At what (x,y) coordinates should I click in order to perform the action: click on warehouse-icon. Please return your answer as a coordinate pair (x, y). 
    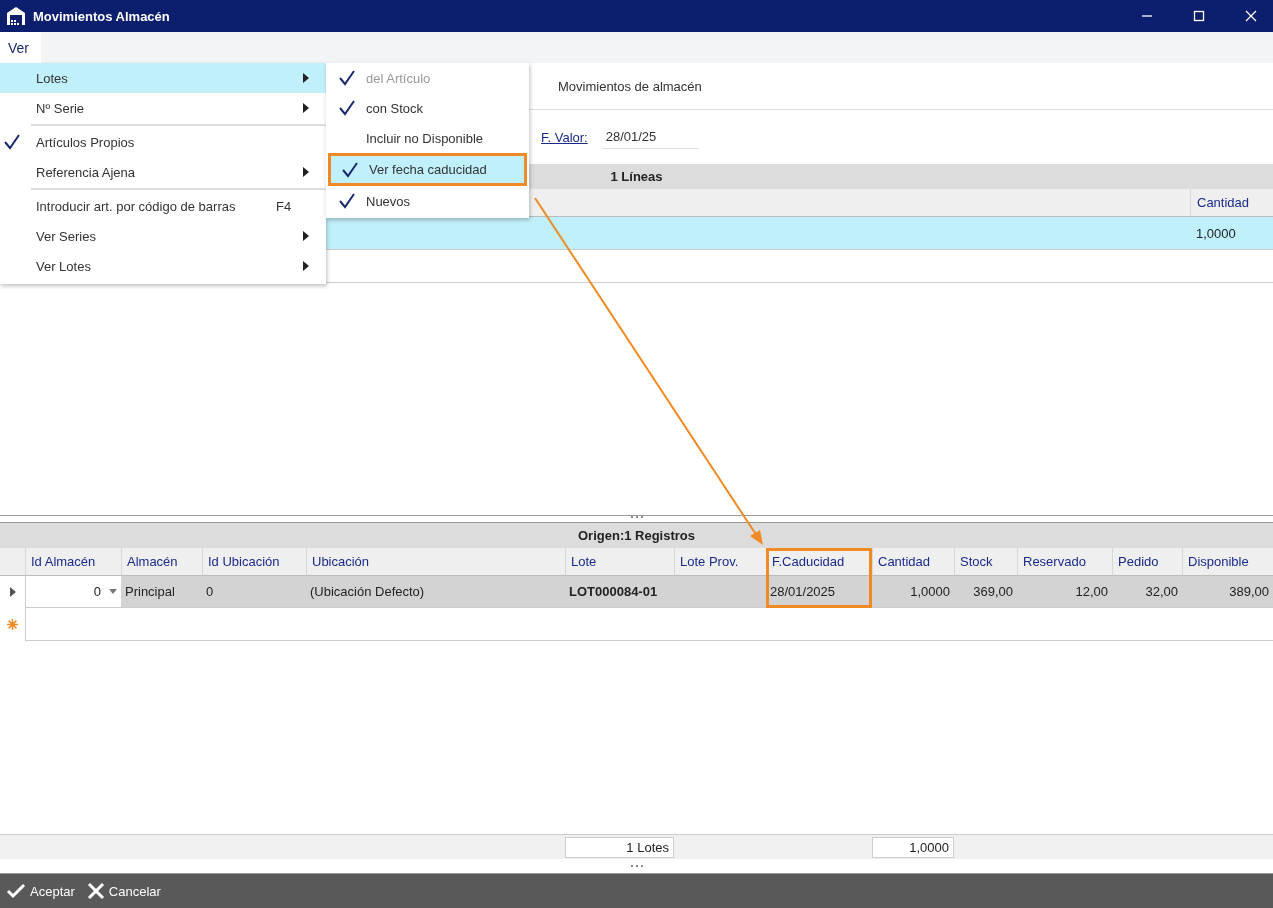
    Looking at the image, I should click on (16, 16).